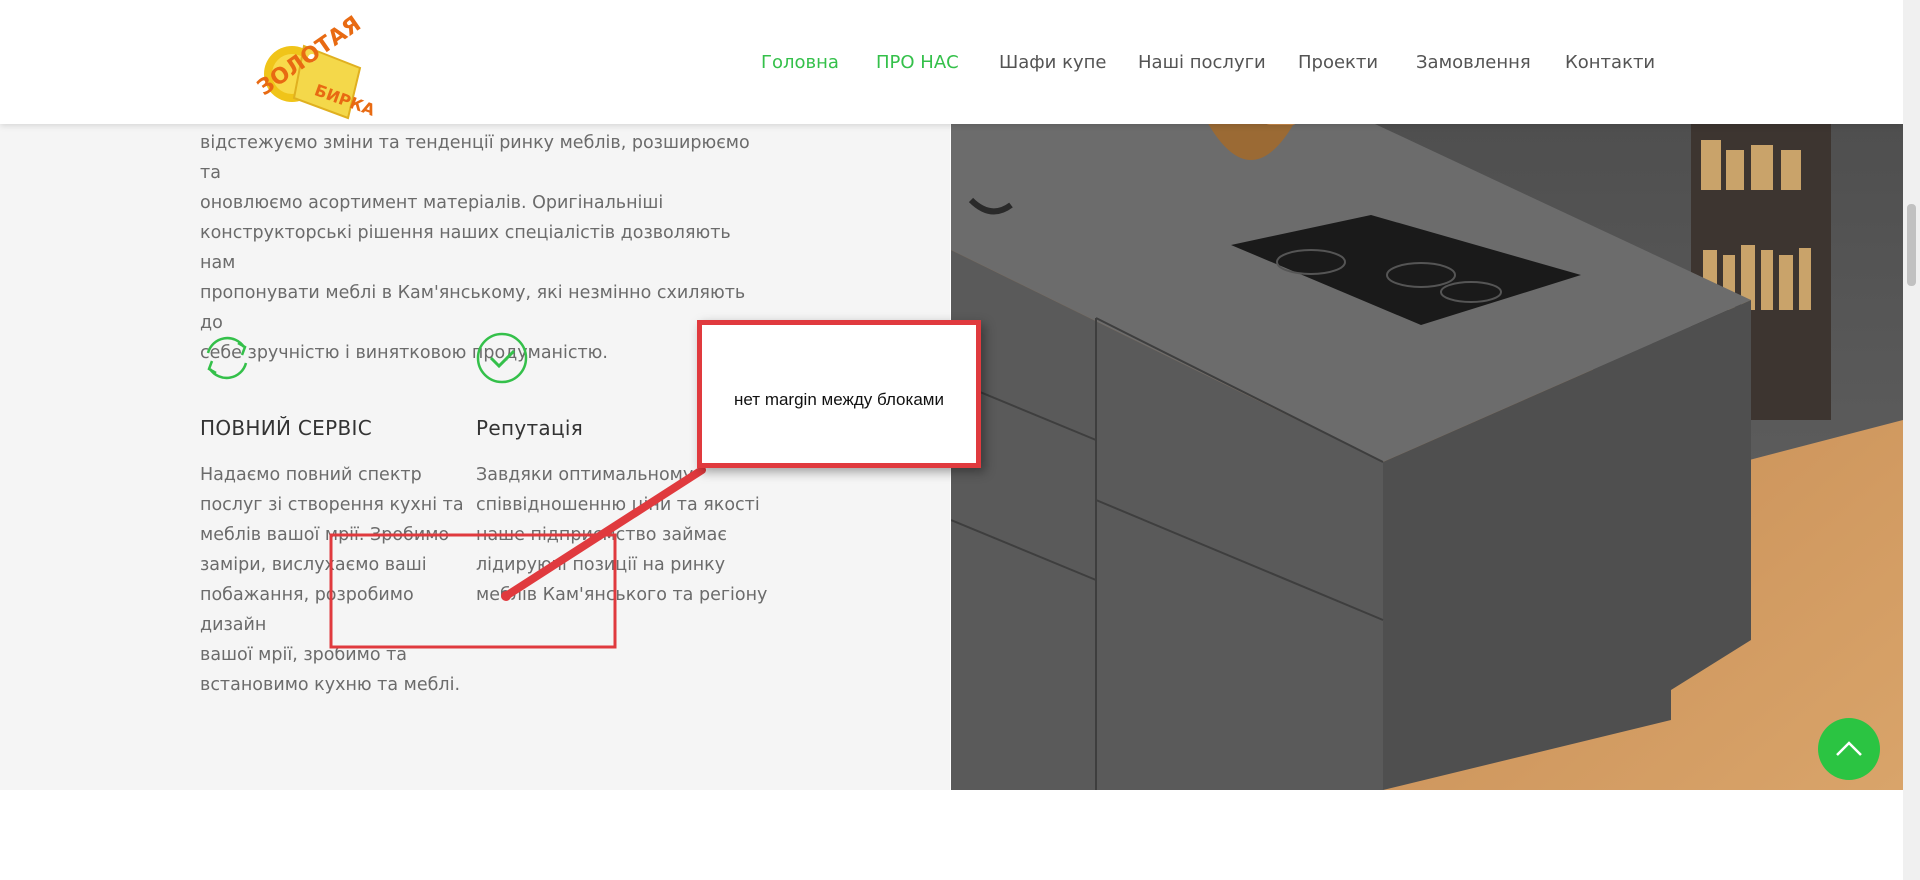  Describe the element at coordinates (312, 65) in the screenshot. I see `brand-logo: ЗОЛОТАЯ БИРКА` at that location.